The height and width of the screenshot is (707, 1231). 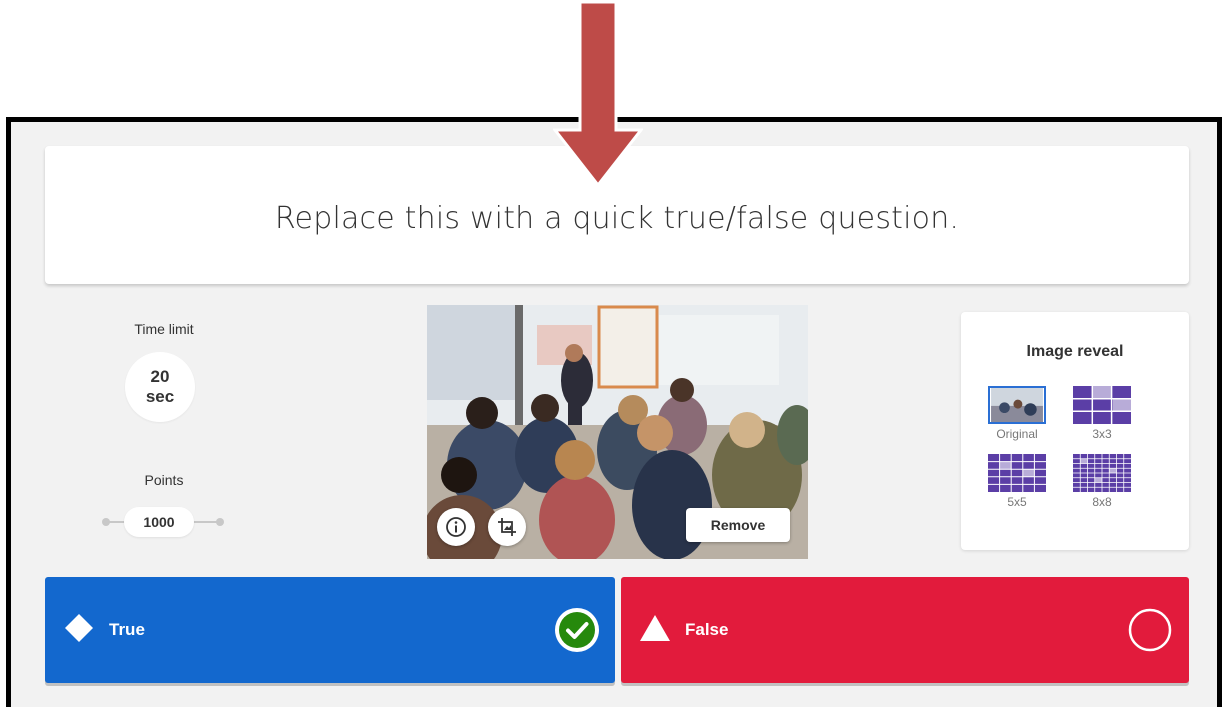 What do you see at coordinates (617, 432) in the screenshot?
I see `question-image: Remove` at bounding box center [617, 432].